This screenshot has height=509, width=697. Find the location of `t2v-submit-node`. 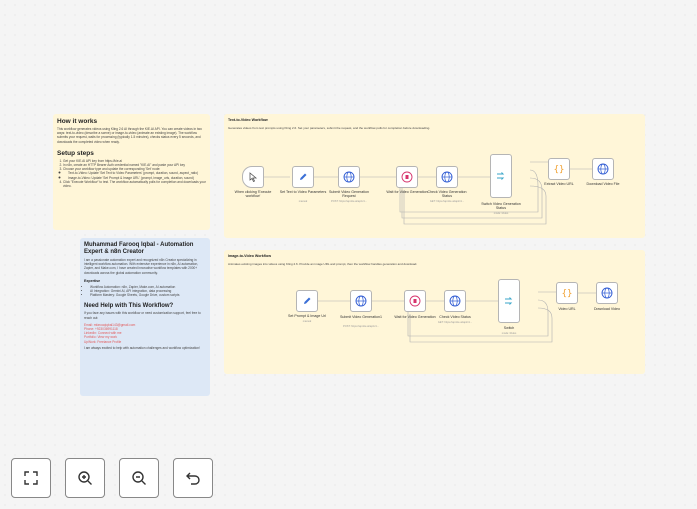

t2v-submit-node is located at coordinates (349, 177).